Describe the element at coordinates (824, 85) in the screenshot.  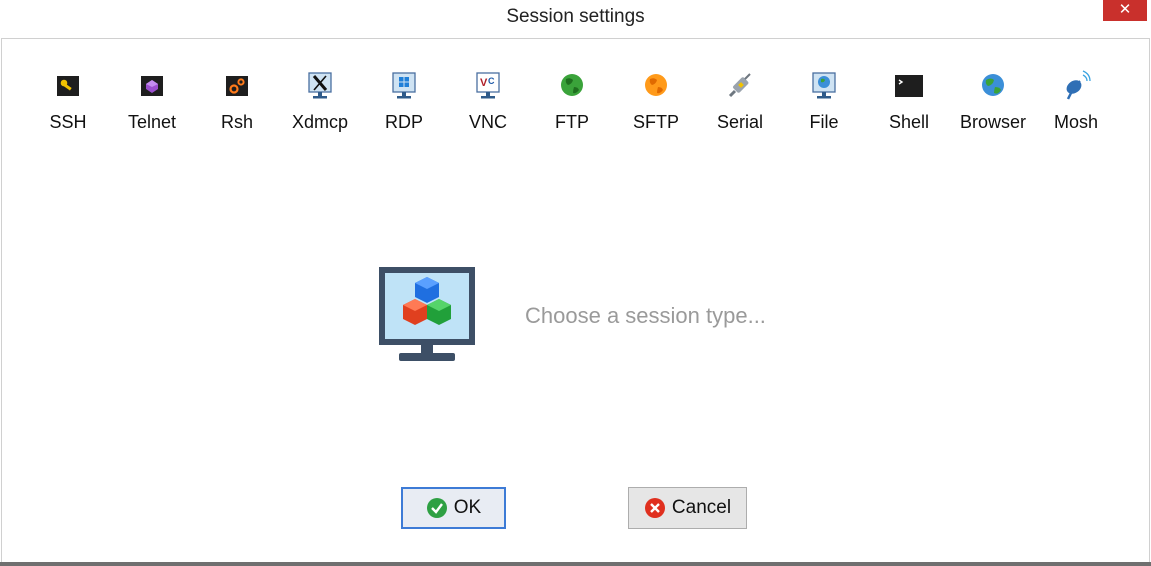
I see `file-monitor-icon` at that location.